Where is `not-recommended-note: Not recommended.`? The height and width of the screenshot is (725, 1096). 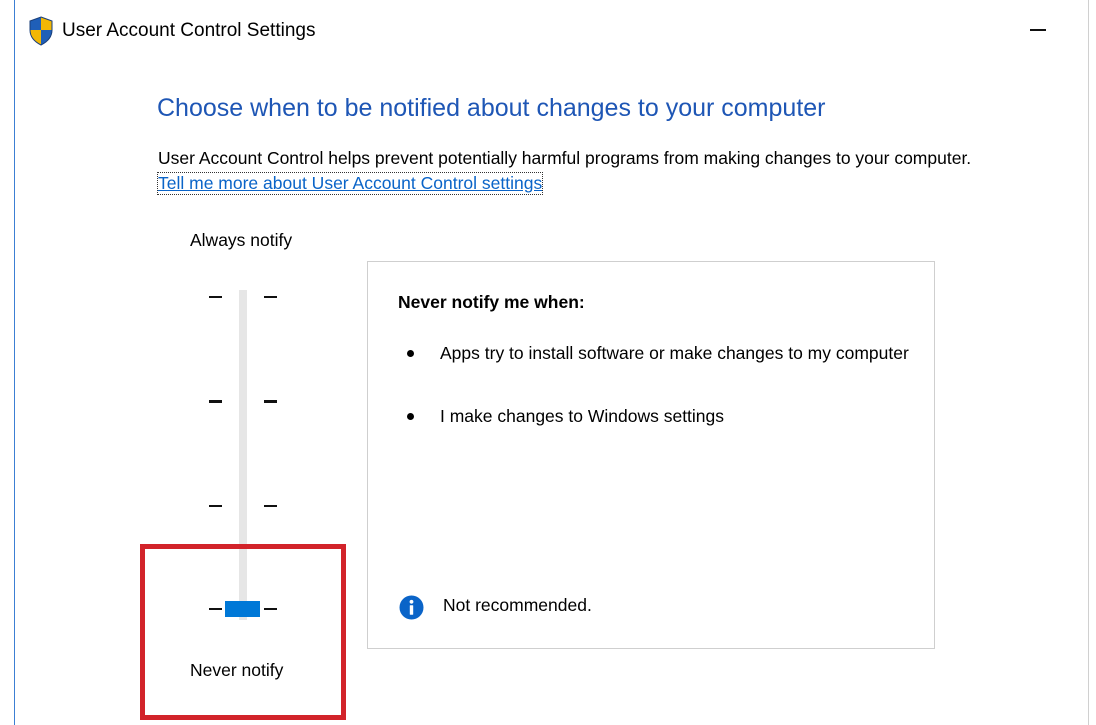 not-recommended-note: Not recommended. is located at coordinates (517, 605).